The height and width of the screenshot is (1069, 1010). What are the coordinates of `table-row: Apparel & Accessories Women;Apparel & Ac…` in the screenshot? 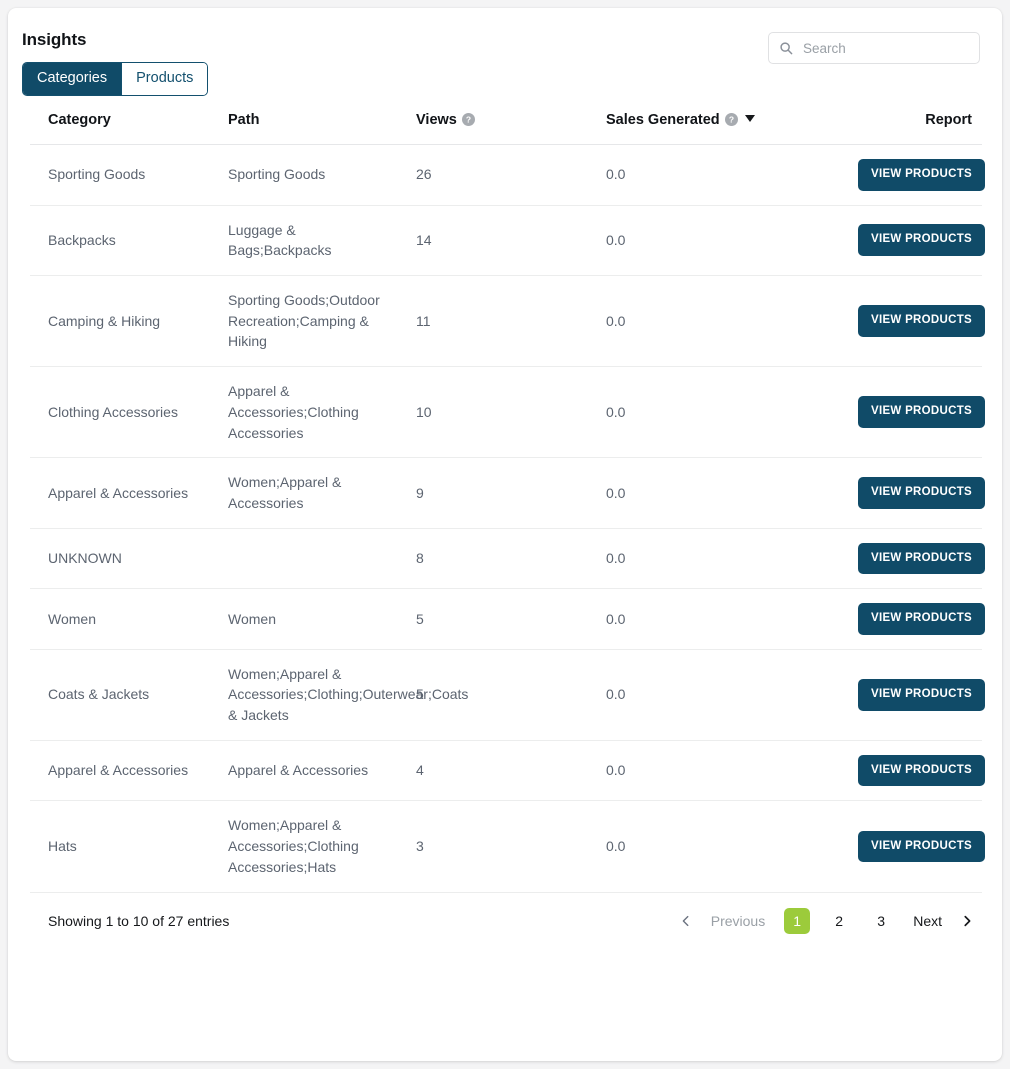 It's located at (508, 493).